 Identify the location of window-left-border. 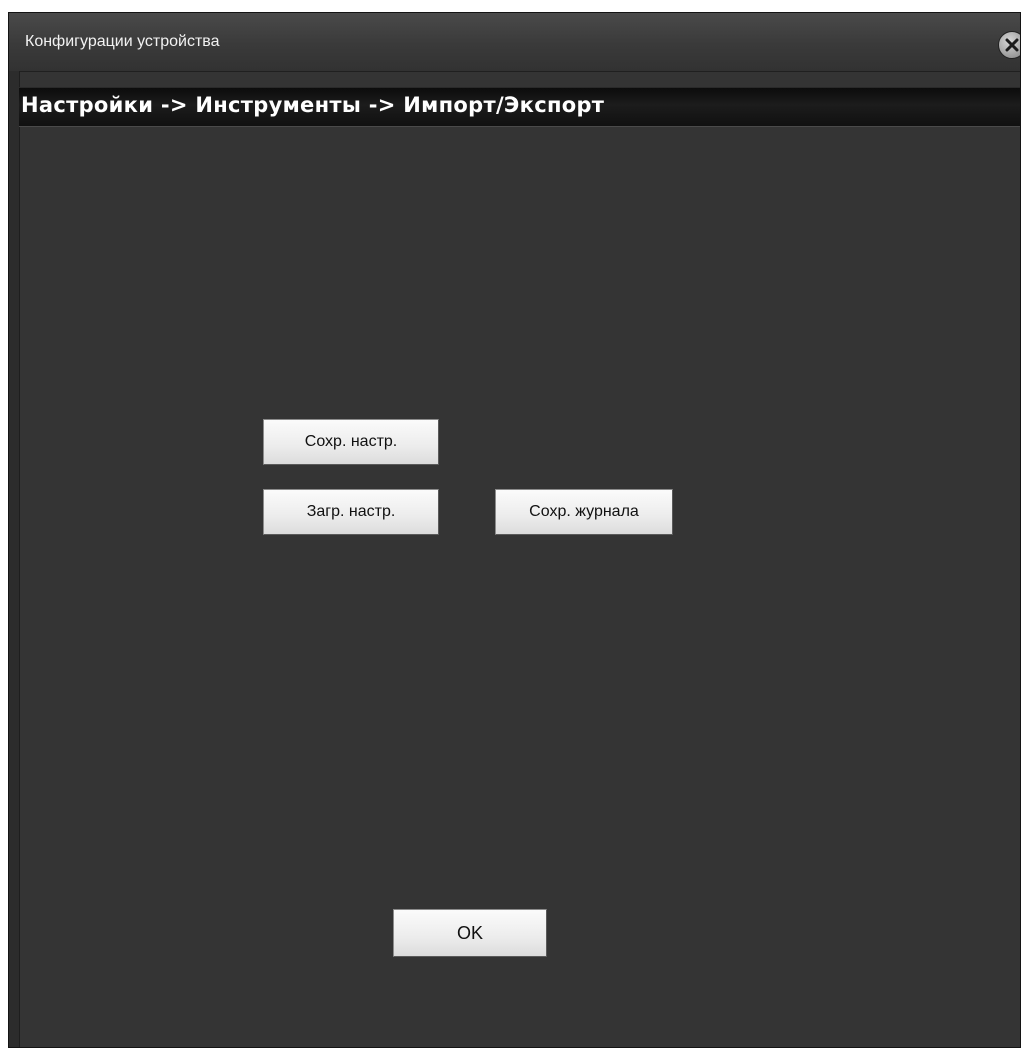
(14, 559).